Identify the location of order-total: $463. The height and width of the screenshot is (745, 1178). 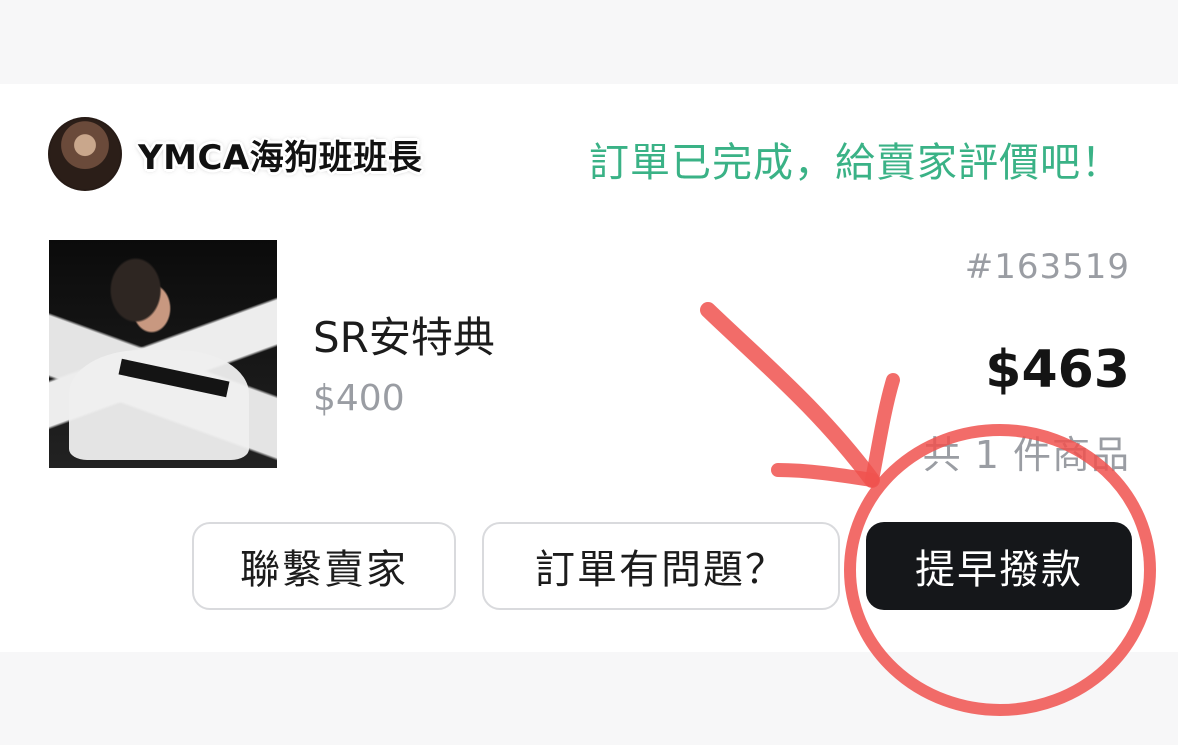
(1057, 370).